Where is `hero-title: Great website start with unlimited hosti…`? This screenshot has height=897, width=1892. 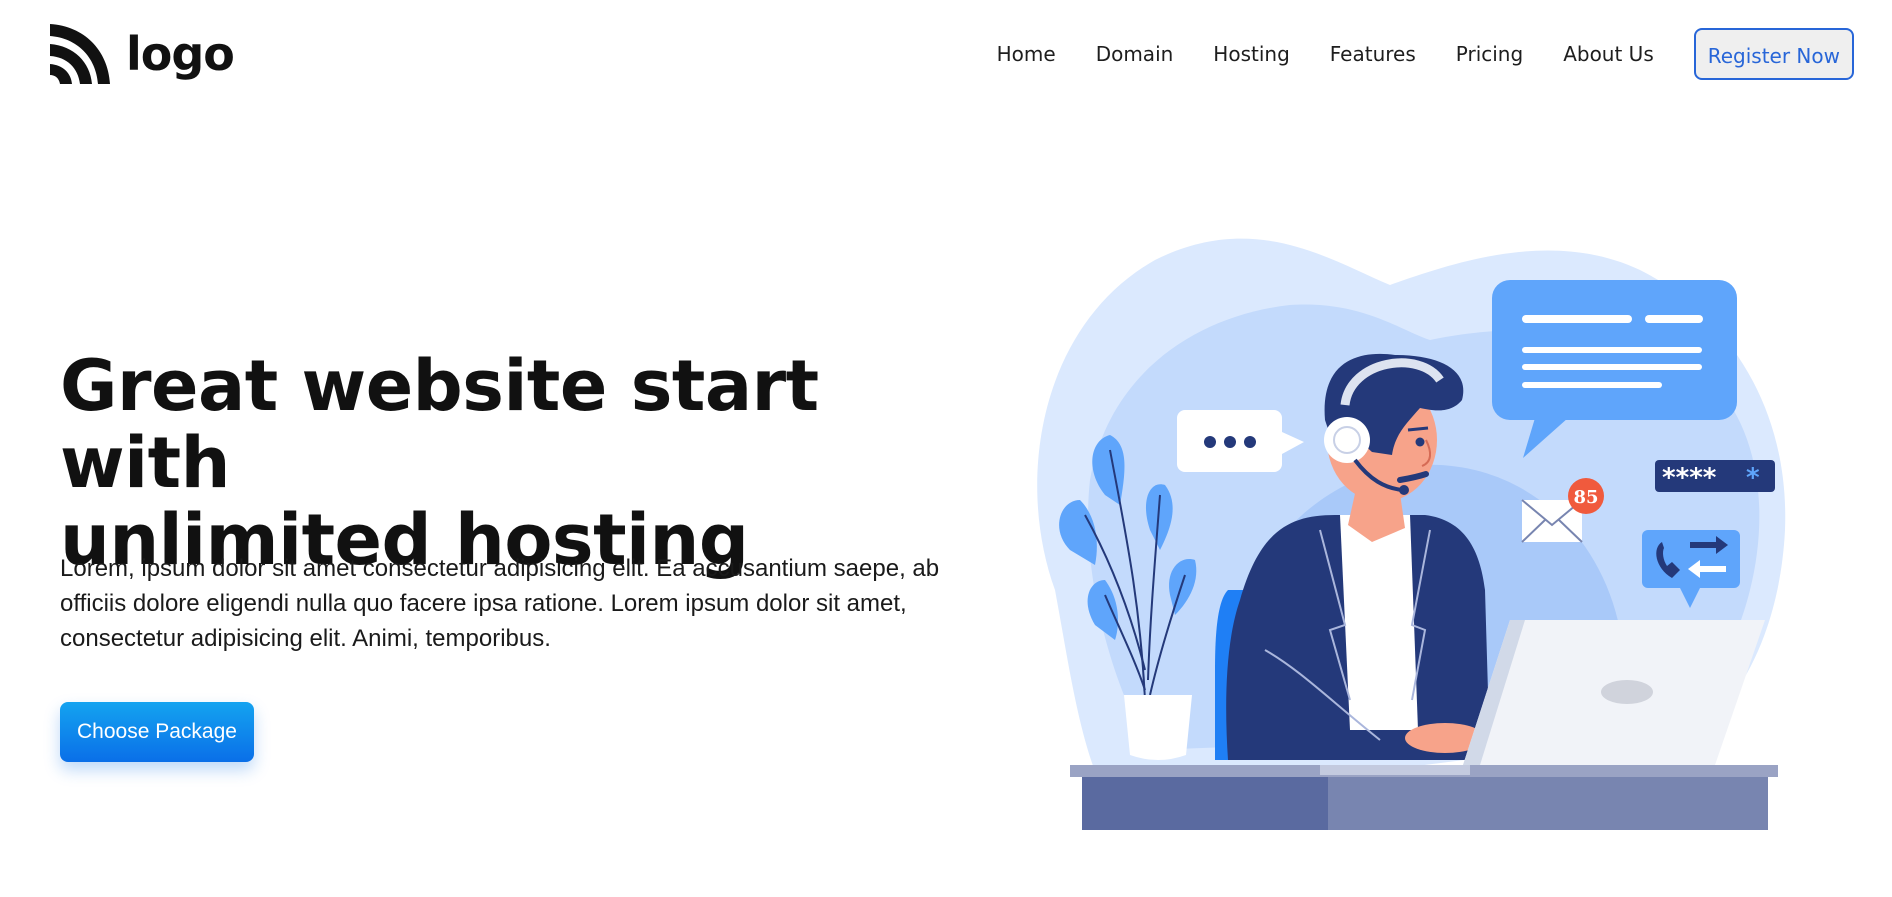 hero-title: Great website start with unlimited hosti… is located at coordinates (510, 463).